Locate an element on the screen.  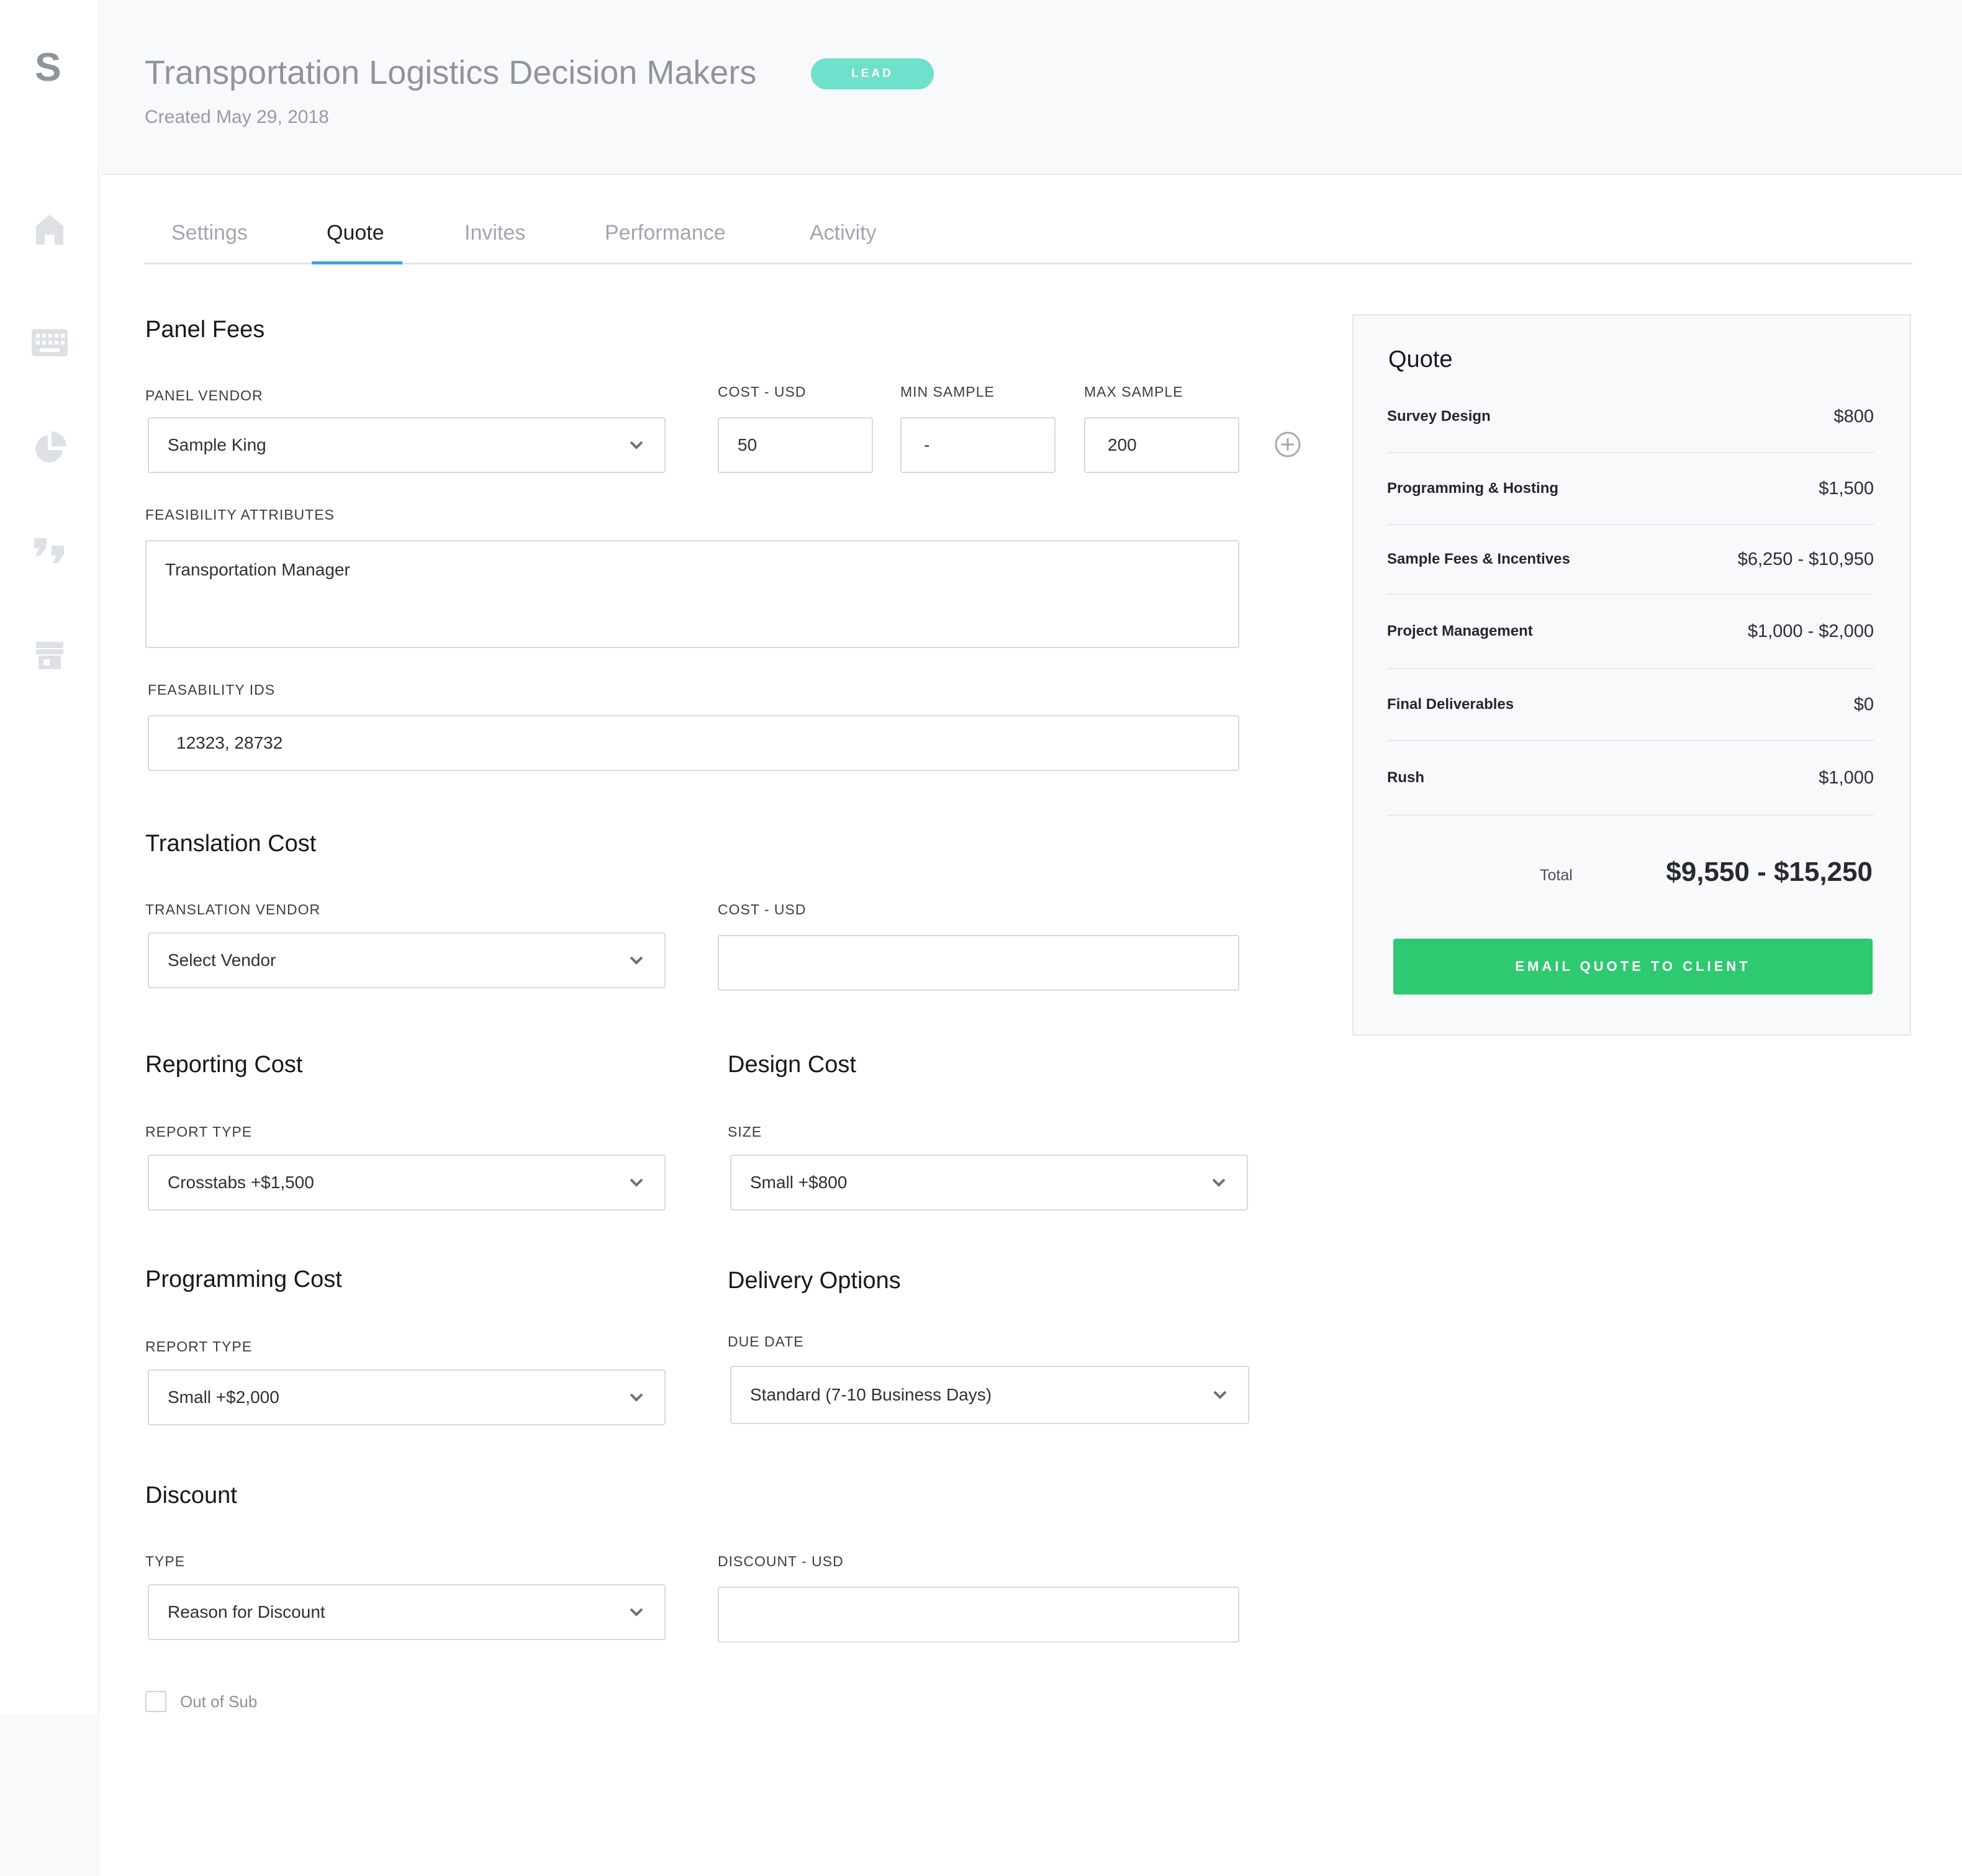
pie-chart-icon is located at coordinates (49, 448).